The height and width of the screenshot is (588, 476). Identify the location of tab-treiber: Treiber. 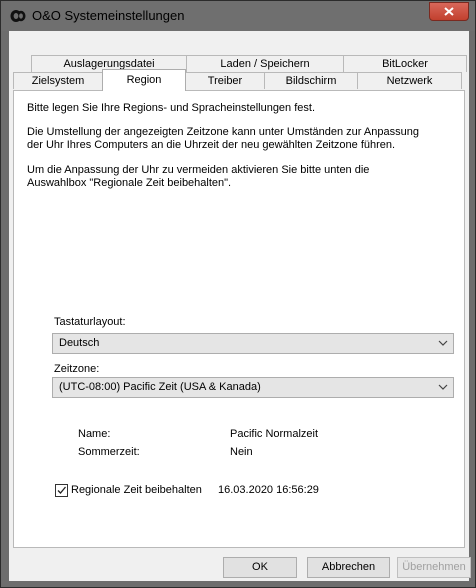
(225, 80).